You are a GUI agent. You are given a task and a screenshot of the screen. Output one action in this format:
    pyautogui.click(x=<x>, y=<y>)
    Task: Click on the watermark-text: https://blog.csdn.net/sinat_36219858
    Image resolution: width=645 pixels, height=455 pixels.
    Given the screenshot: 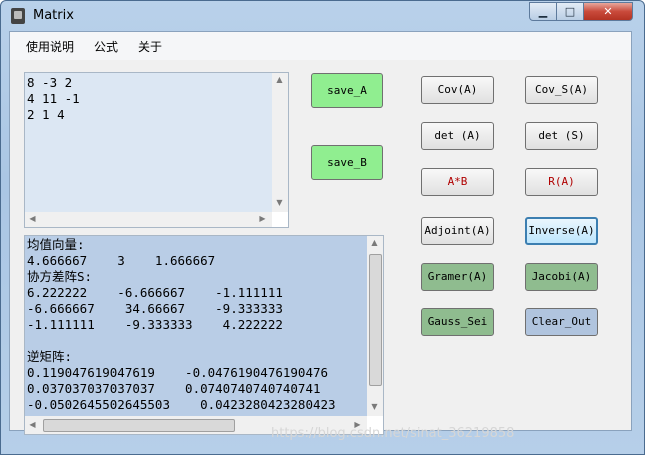 What is the action you would take?
    pyautogui.click(x=393, y=433)
    